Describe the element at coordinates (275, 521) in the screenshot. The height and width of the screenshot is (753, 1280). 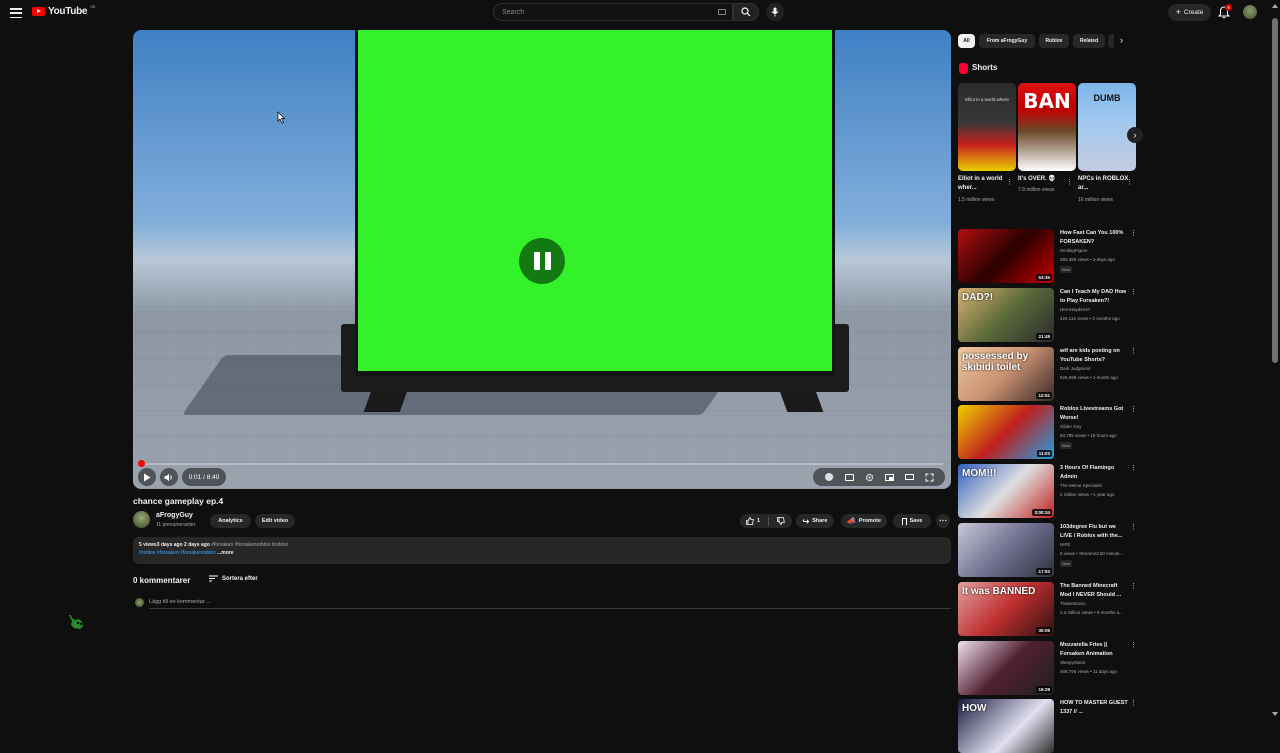
I see `edit-video-button: Edit video` at that location.